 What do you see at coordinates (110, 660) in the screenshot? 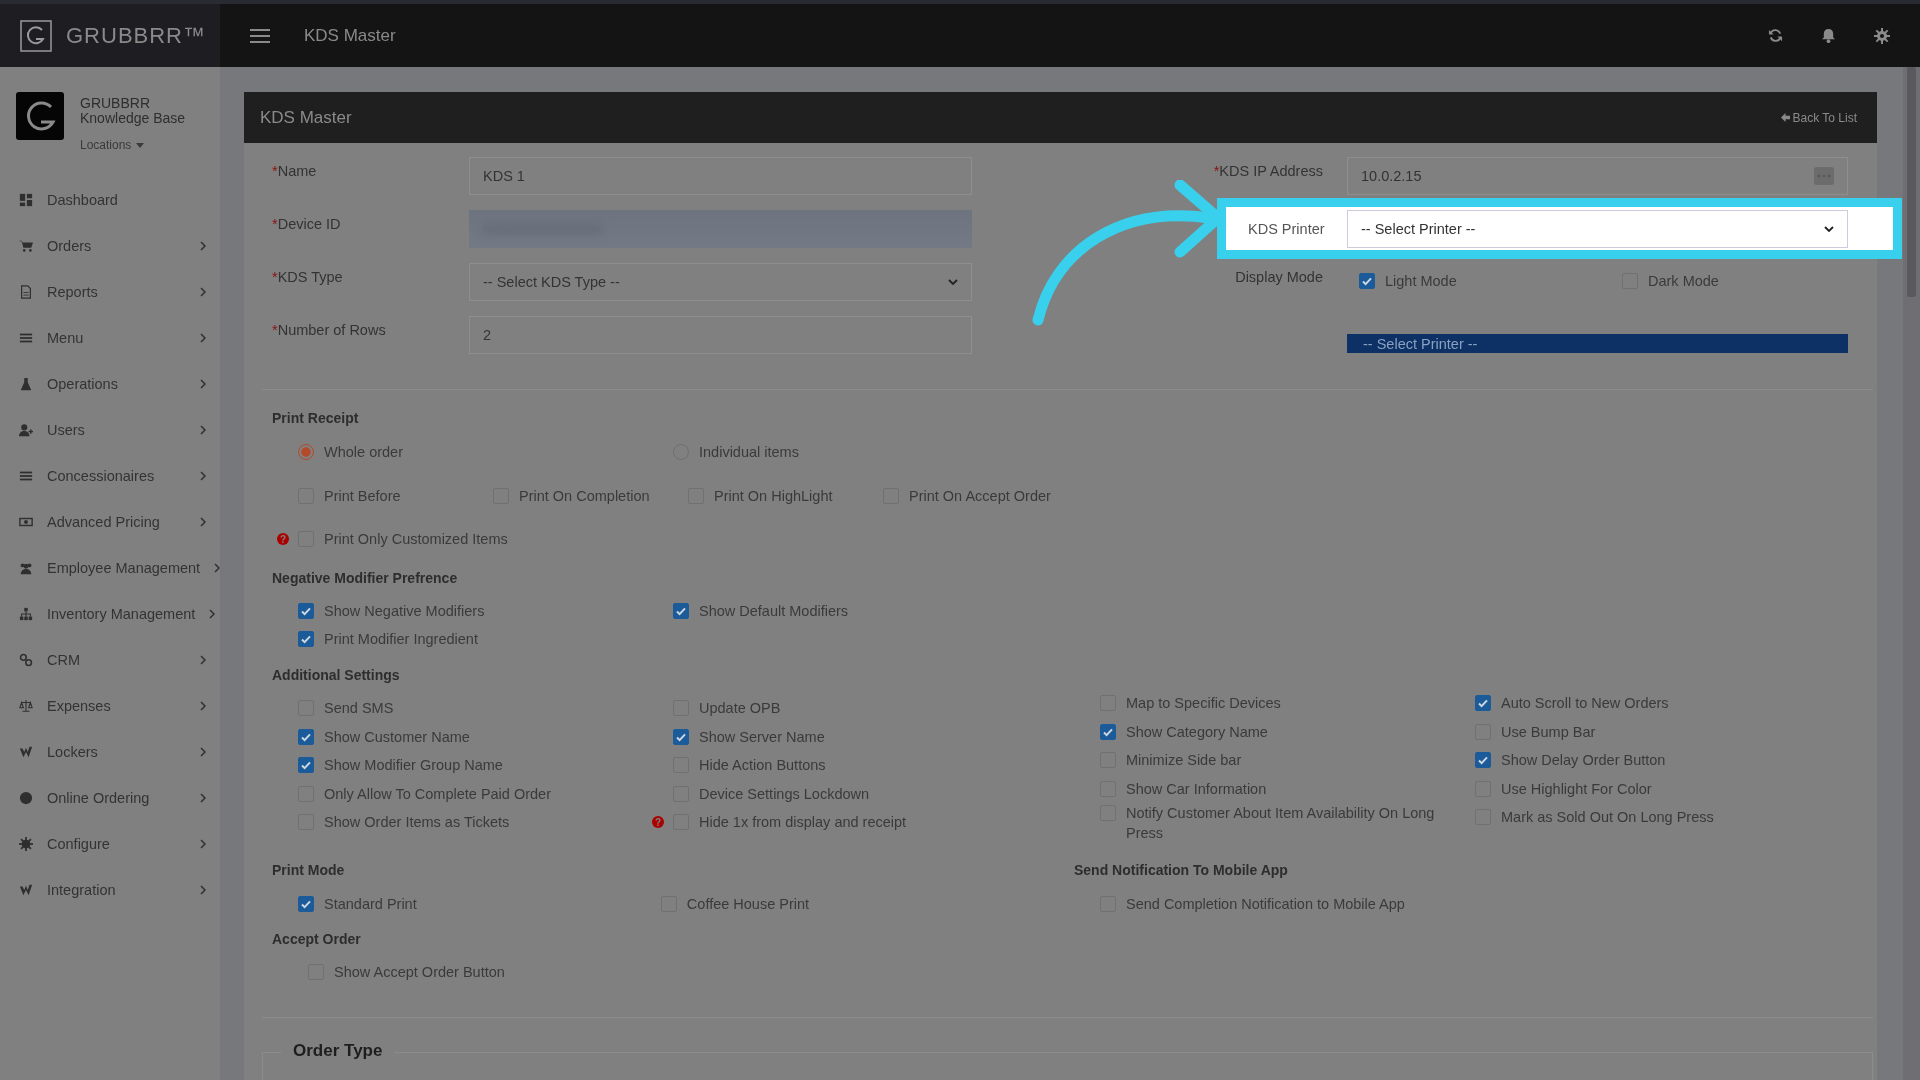
I see `sidebar-item: CRM` at bounding box center [110, 660].